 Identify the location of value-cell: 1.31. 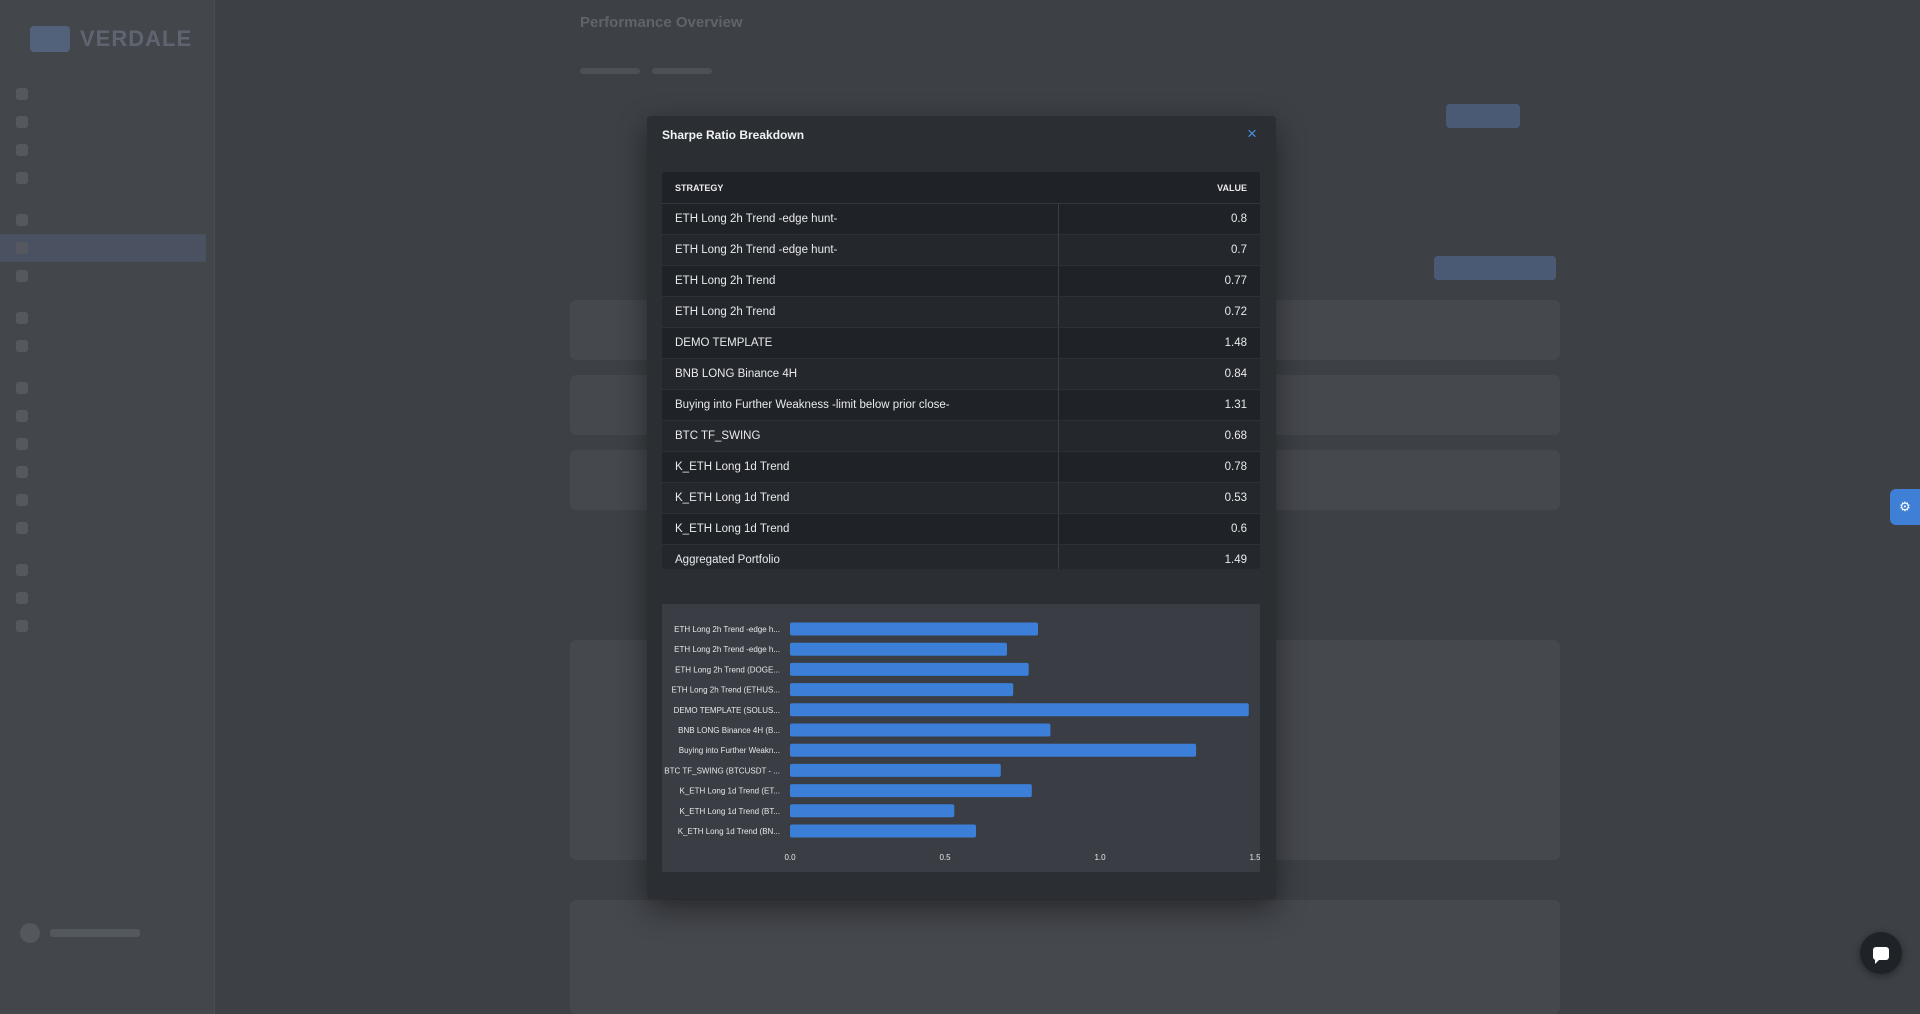
(1159, 405).